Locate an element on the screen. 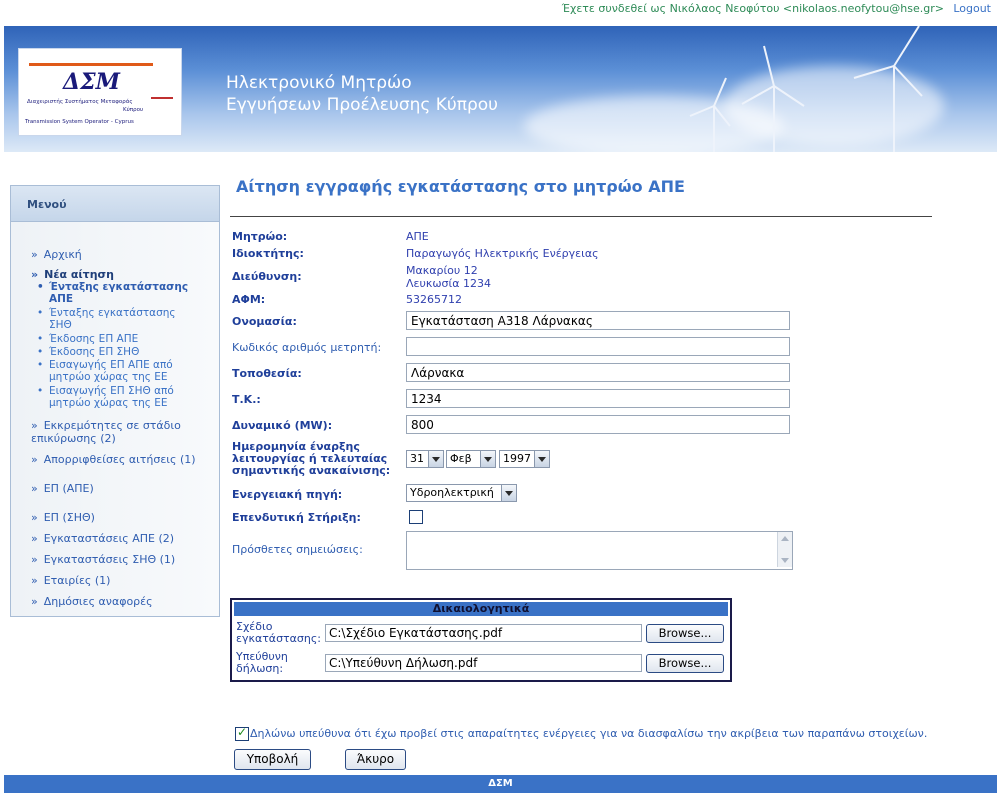 The height and width of the screenshot is (801, 997). logo-subtitle: Transmission System Operator - Cyprus is located at coordinates (79, 122).